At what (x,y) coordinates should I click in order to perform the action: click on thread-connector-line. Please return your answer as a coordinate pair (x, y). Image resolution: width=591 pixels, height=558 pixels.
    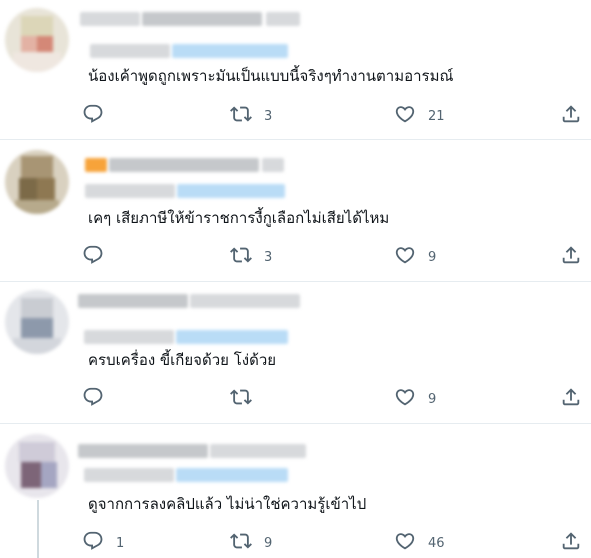
    Looking at the image, I should click on (38, 529).